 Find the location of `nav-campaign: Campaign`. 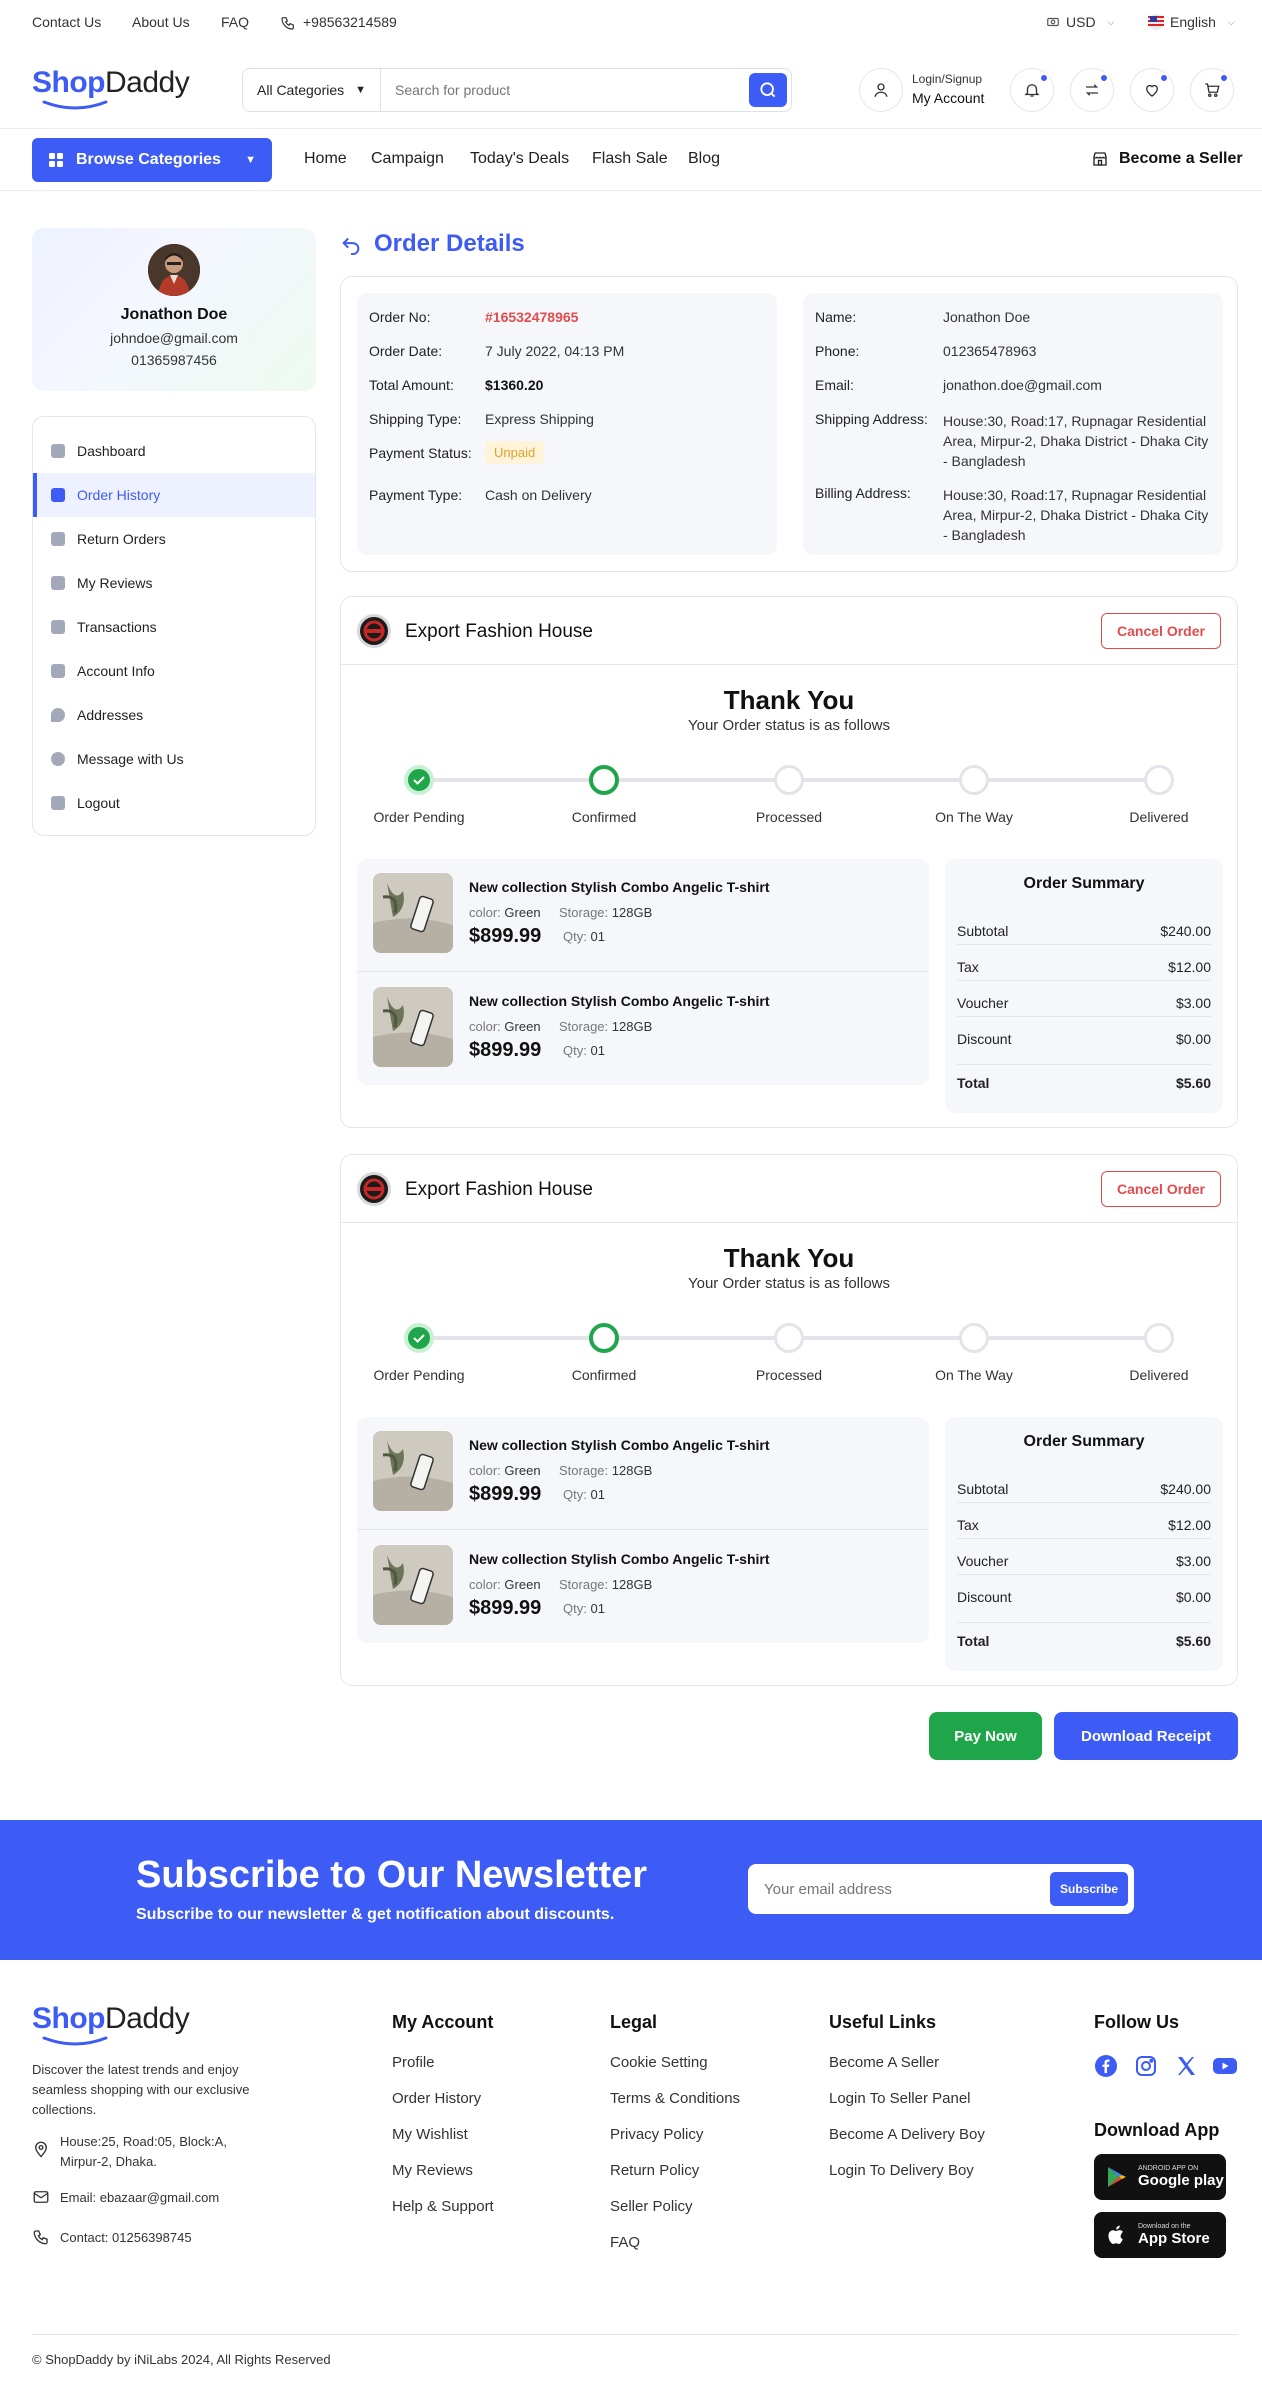

nav-campaign: Campaign is located at coordinates (407, 159).